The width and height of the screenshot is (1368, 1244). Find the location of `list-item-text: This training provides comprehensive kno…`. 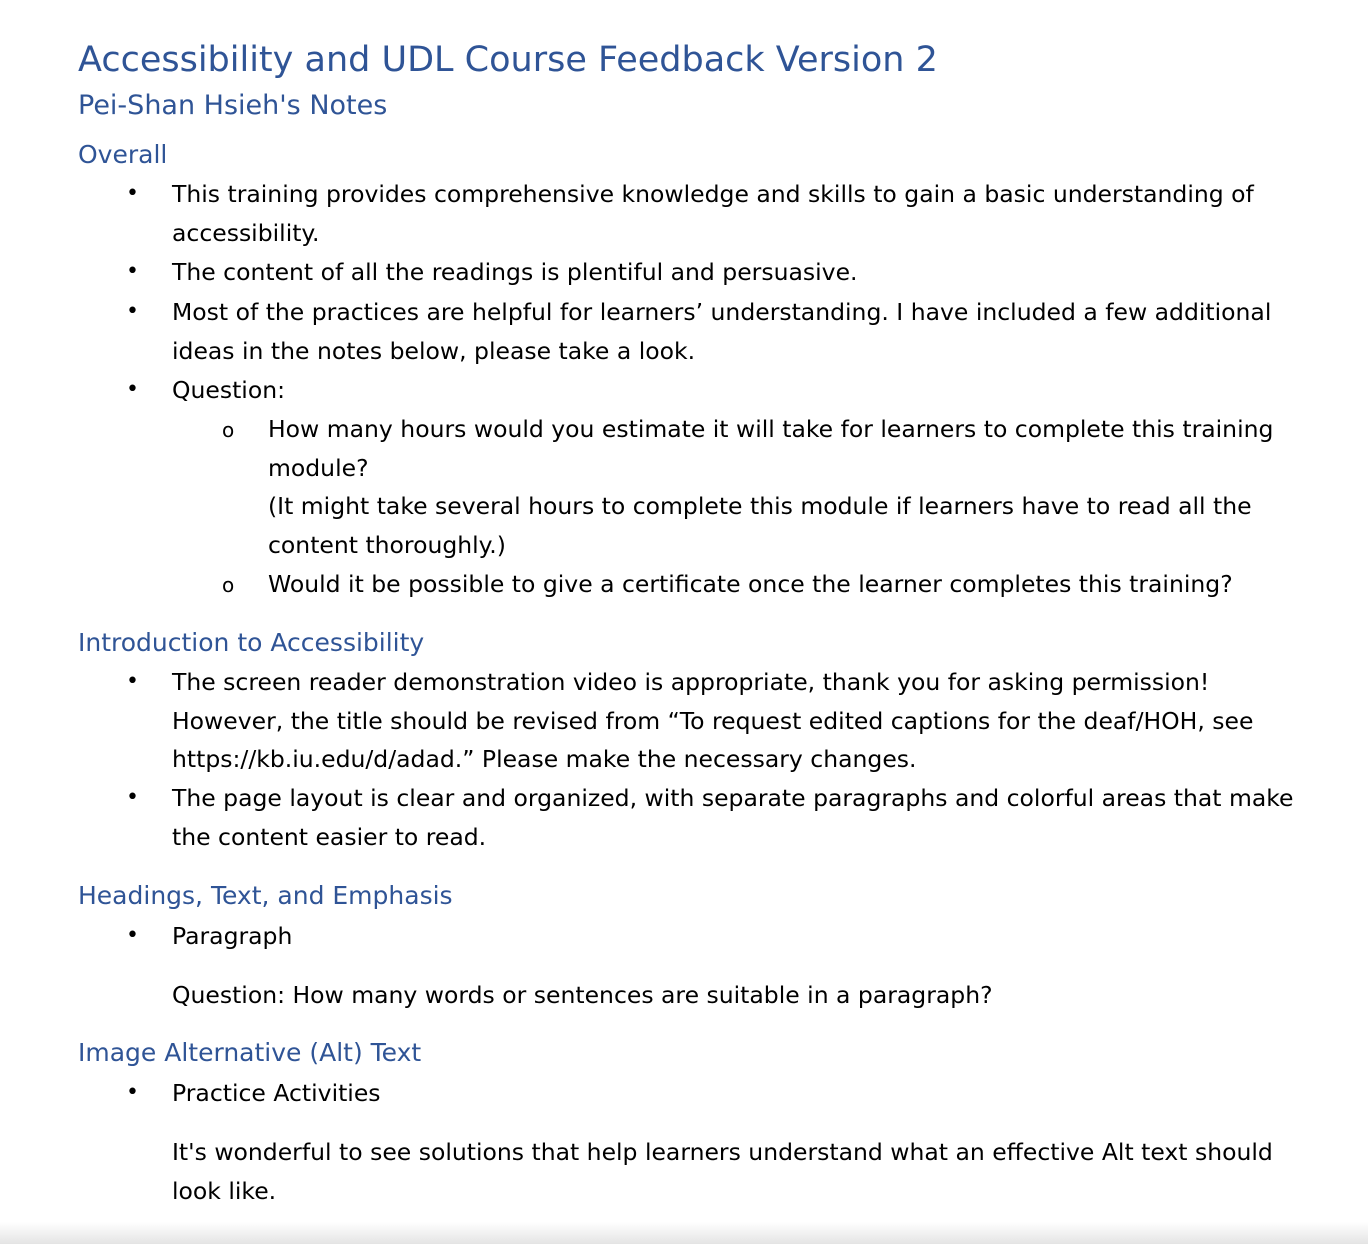

list-item-text: This training provides comprehensive kno… is located at coordinates (713, 213).